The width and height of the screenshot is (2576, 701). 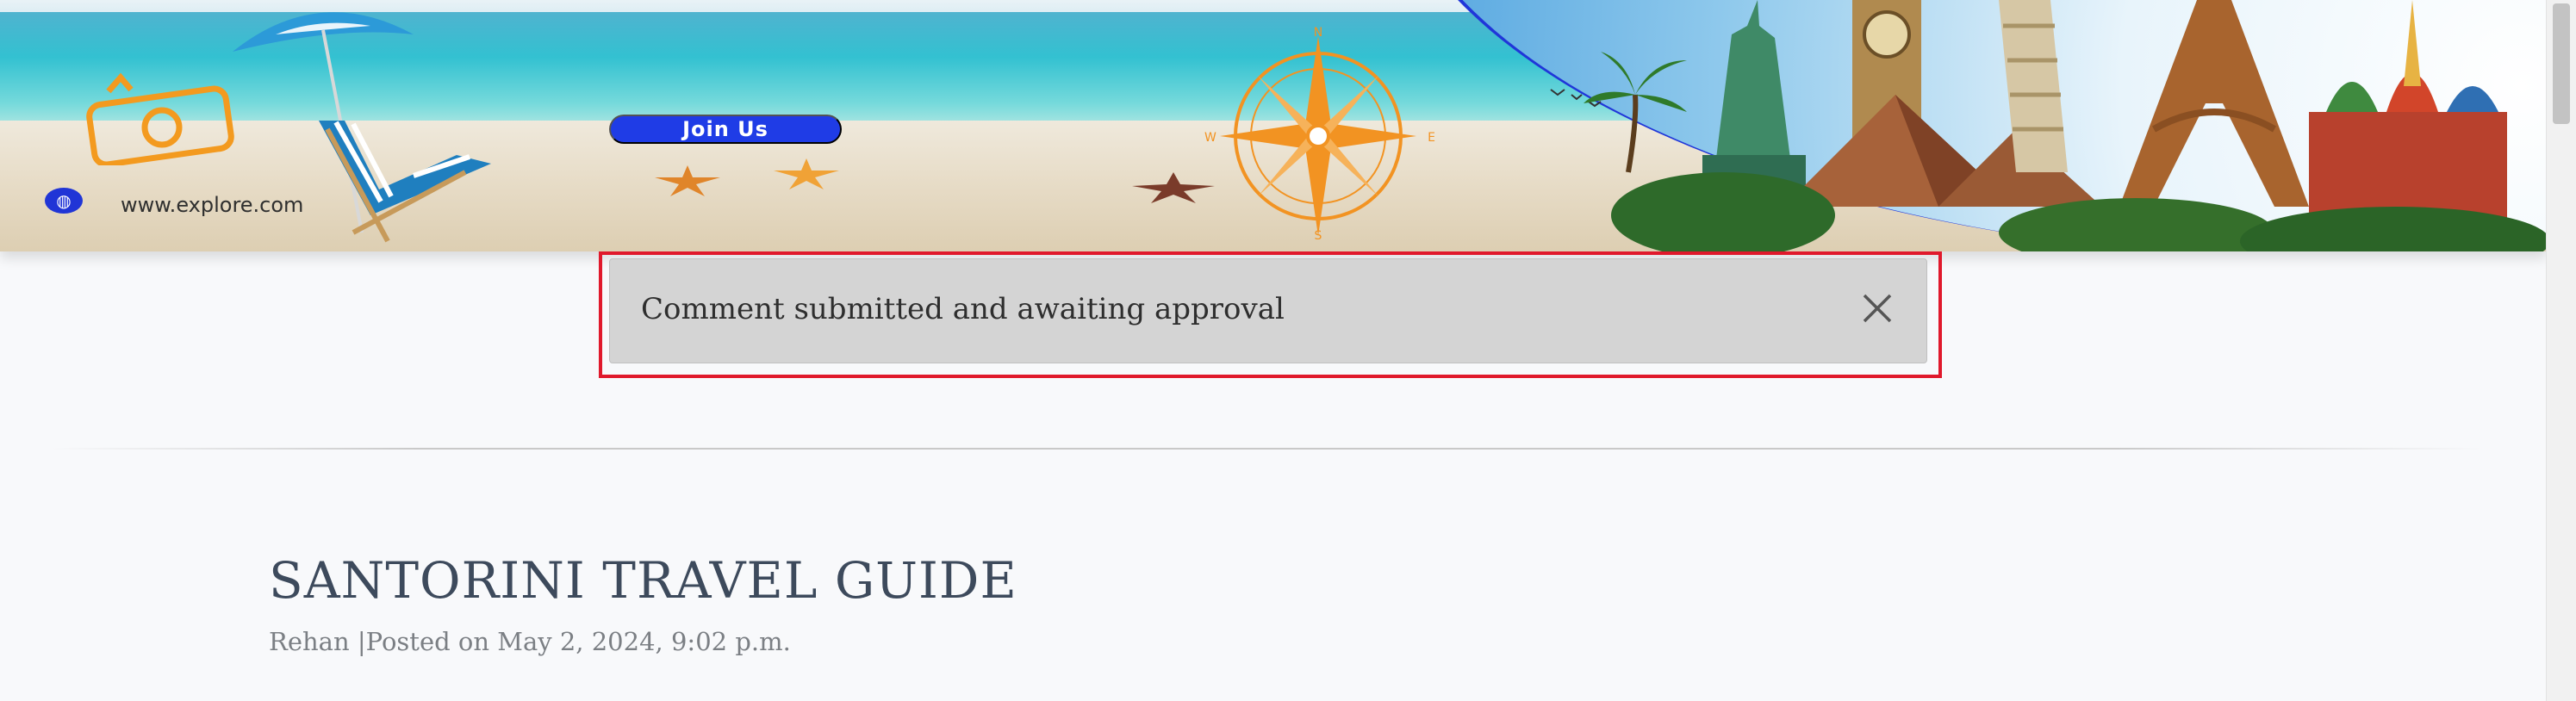 What do you see at coordinates (963, 309) in the screenshot?
I see `notification-message: Comment submitted and awaiting approval` at bounding box center [963, 309].